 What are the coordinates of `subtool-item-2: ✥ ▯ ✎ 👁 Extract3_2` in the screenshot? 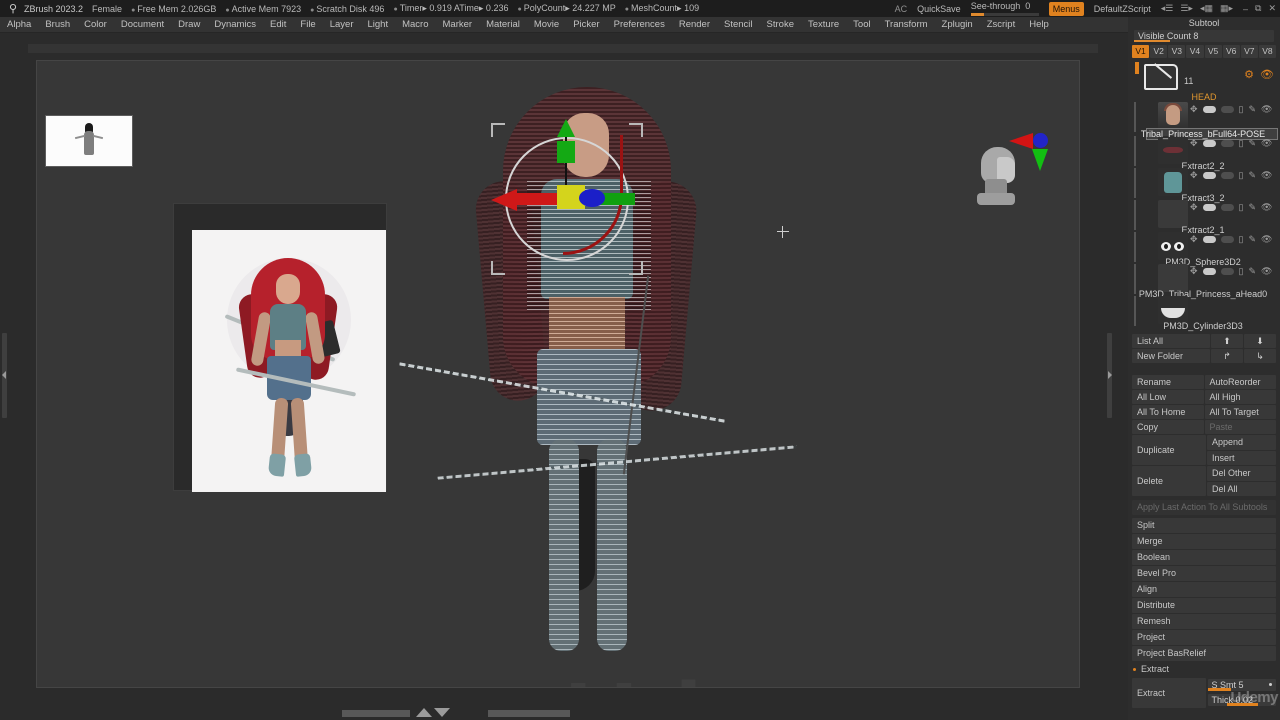 It's located at (1204, 185).